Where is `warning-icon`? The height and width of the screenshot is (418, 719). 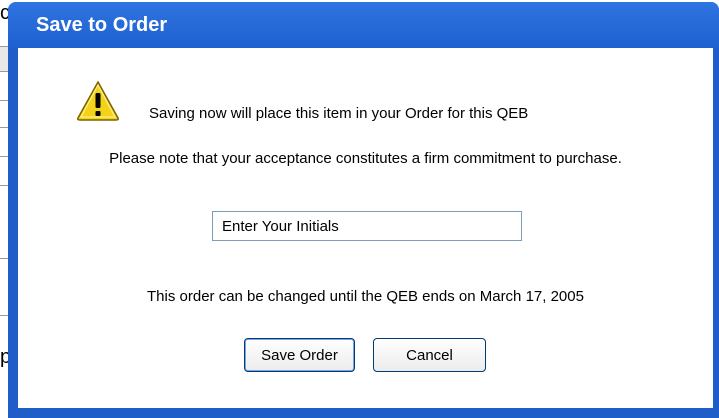
warning-icon is located at coordinates (98, 100).